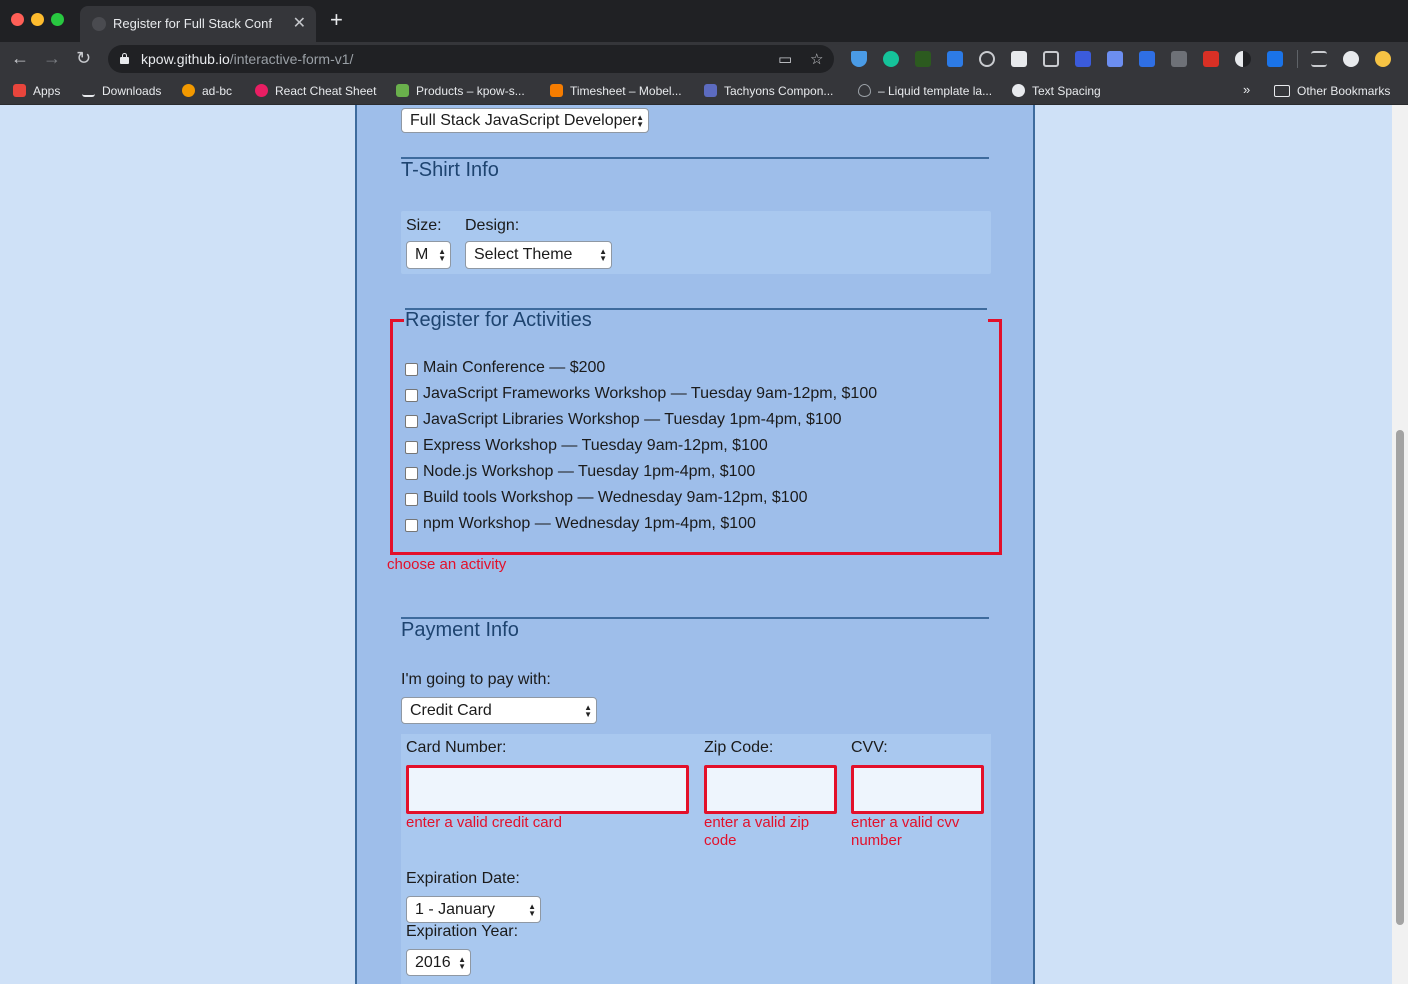  I want to click on expiration-month-select: 1 - January ▲ ▼, so click(473, 909).